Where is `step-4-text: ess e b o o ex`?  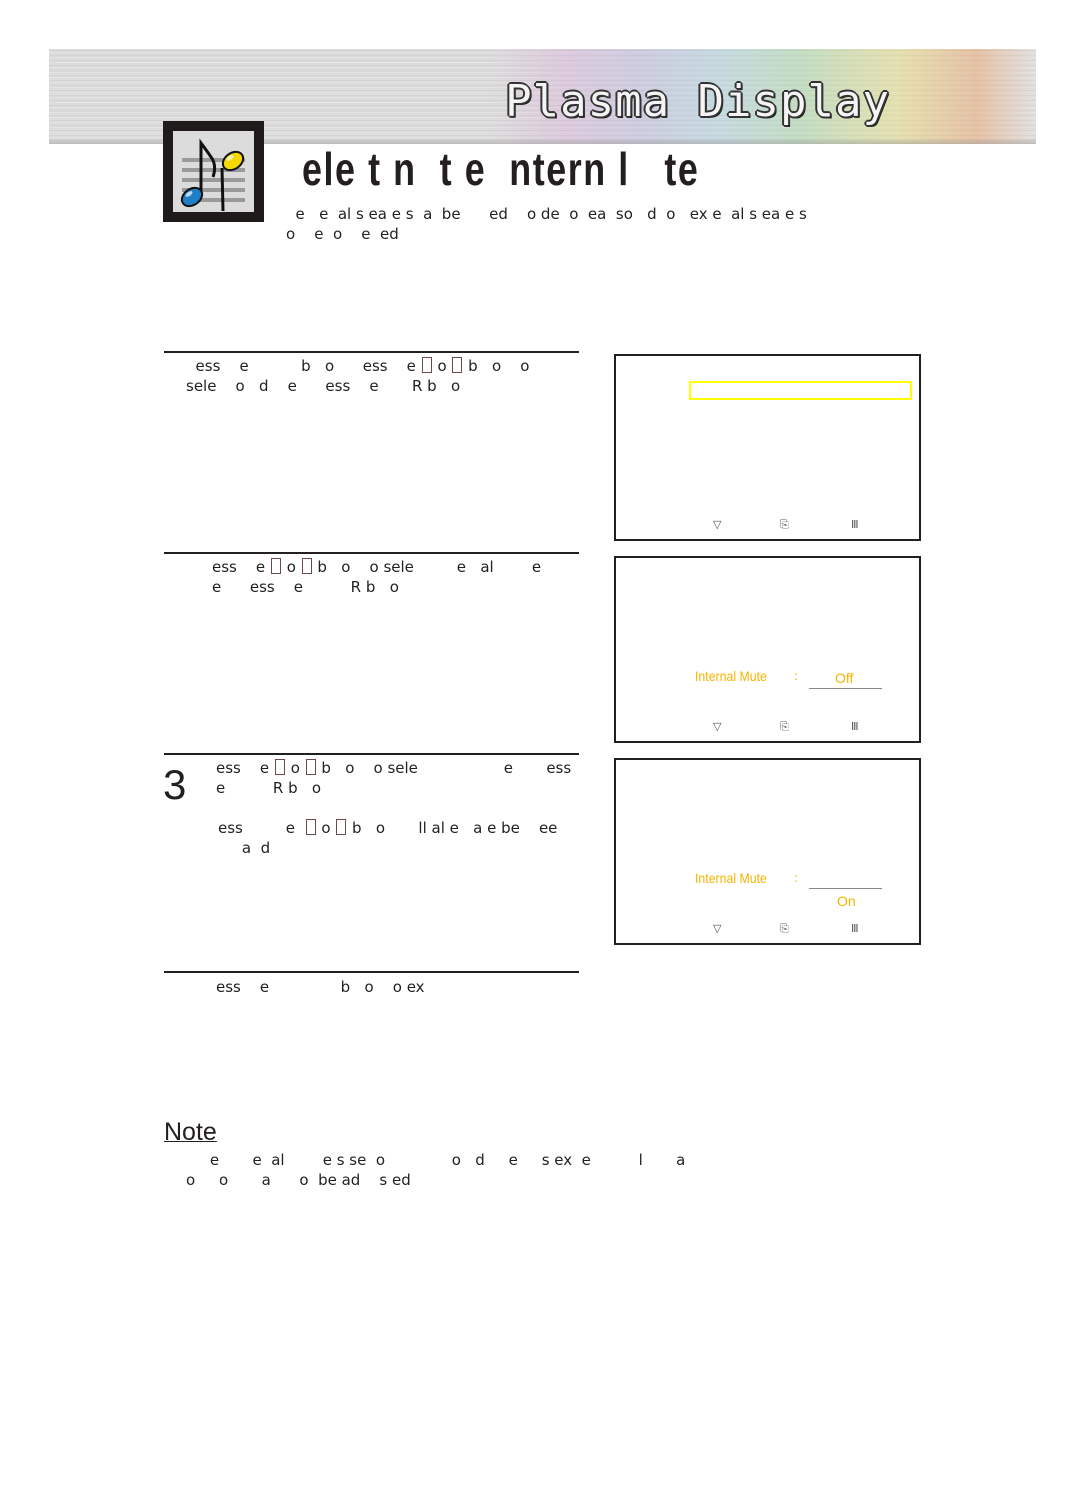 step-4-text: ess e b o o ex is located at coordinates (320, 987).